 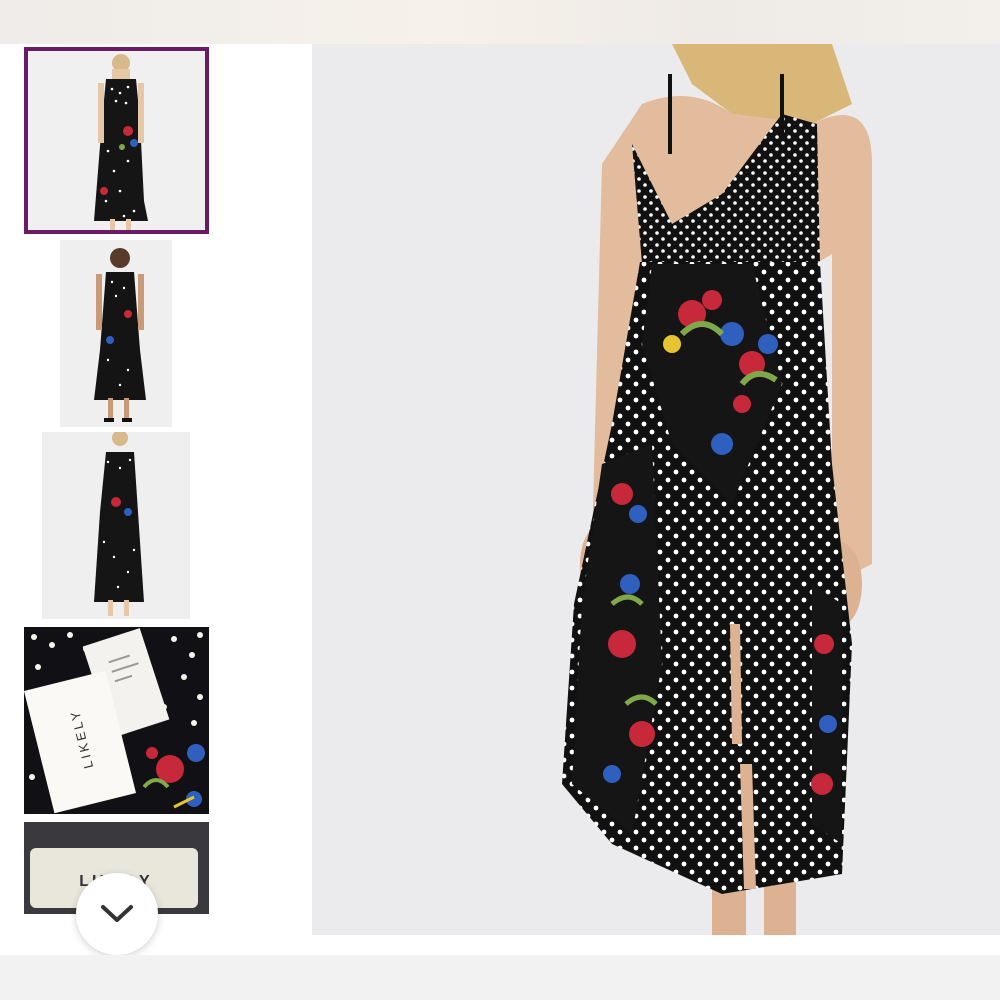 What do you see at coordinates (500, 22) in the screenshot?
I see `top-photo-strip` at bounding box center [500, 22].